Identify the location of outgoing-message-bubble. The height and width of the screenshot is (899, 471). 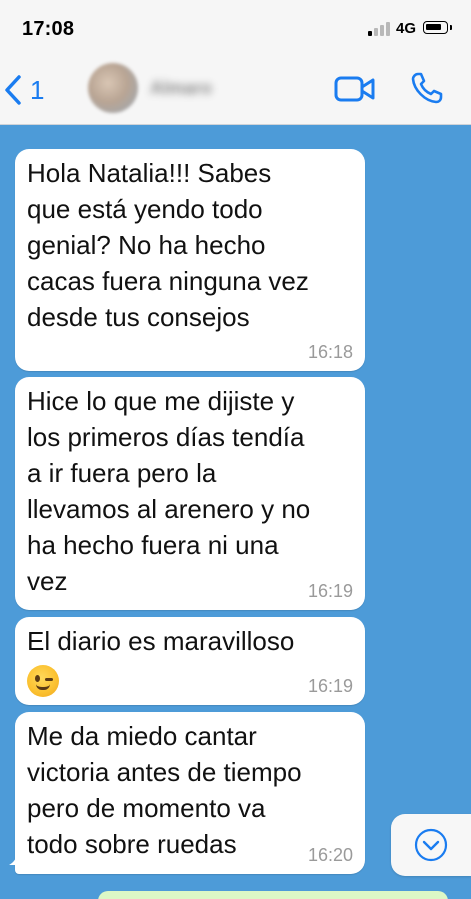
(273, 895).